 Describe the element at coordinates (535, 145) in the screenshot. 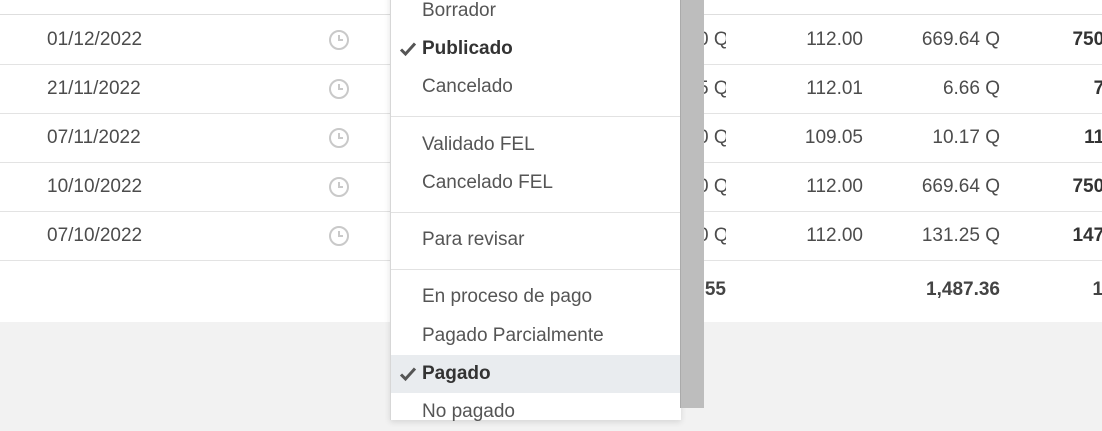

I see `filter-option-validado-fel: Validado FEL` at that location.